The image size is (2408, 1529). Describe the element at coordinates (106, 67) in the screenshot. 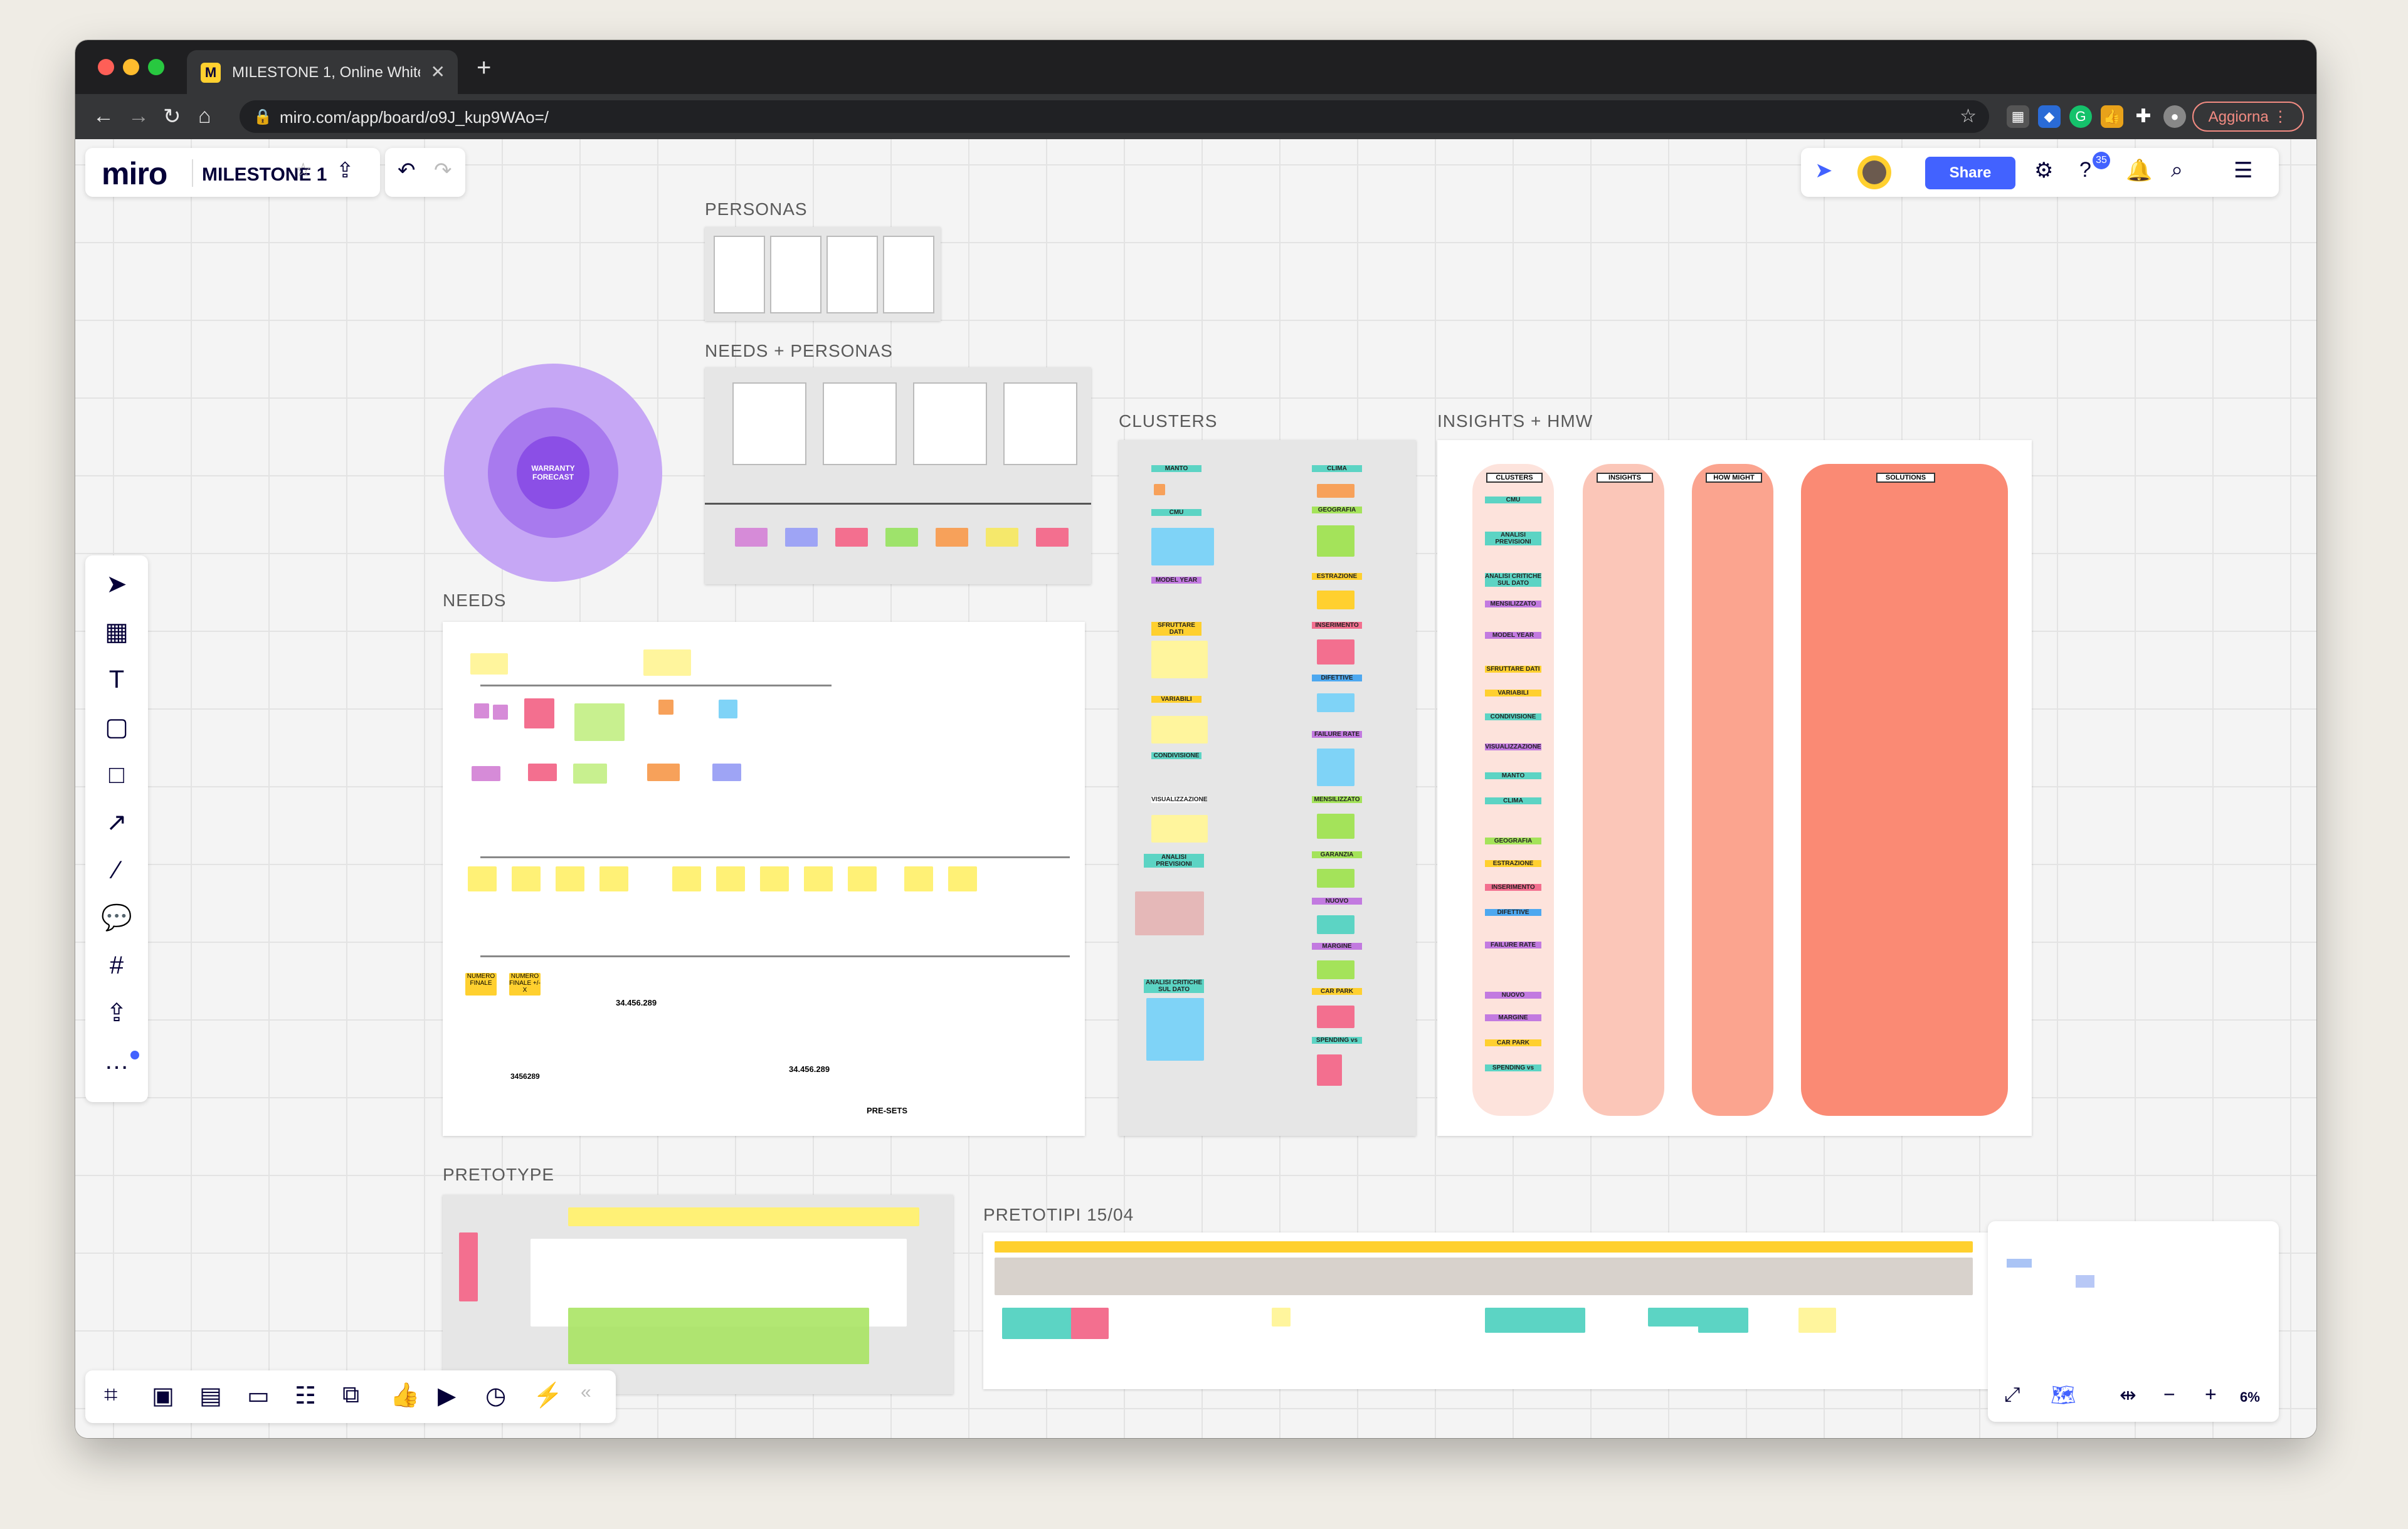

I see `close-window-button` at that location.